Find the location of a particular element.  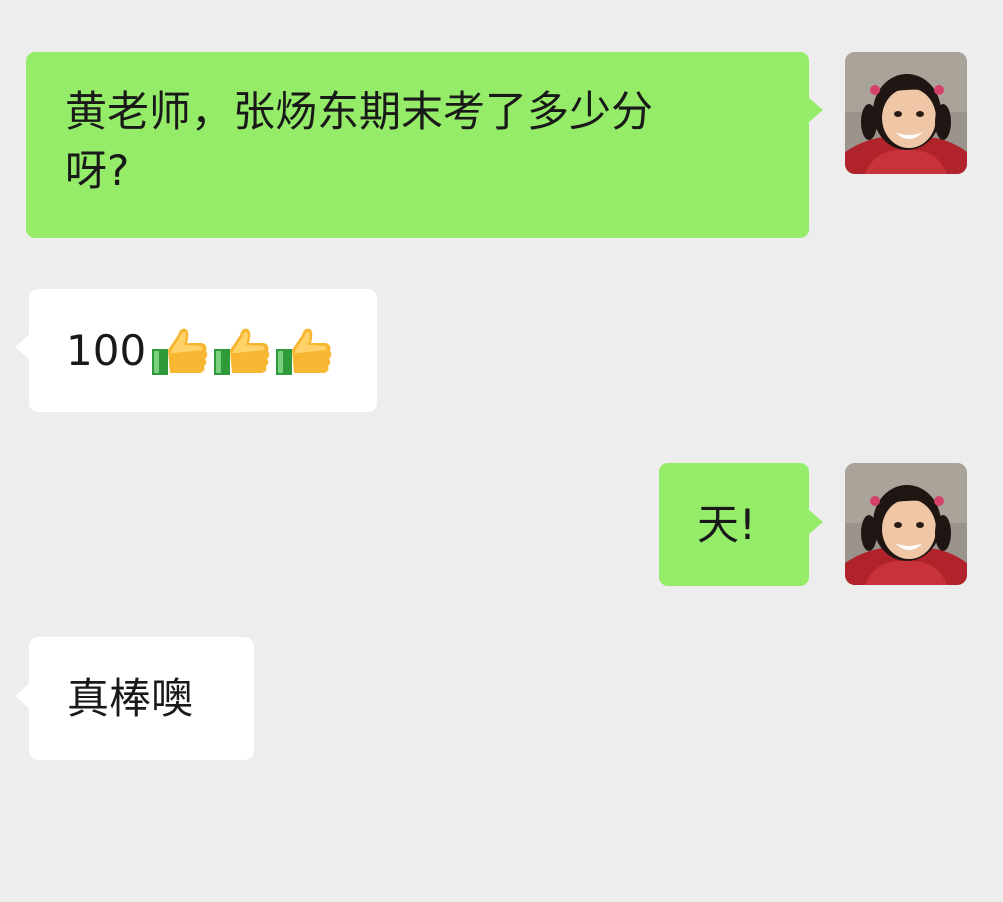

message-text: 黄老师，张炀东期末考了多少分 呀? is located at coordinates (359, 141).